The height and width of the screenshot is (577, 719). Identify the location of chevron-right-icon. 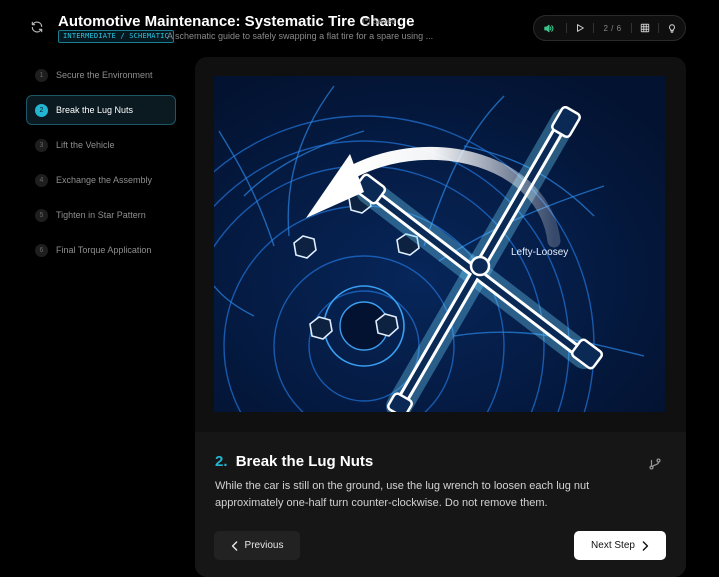
(645, 545).